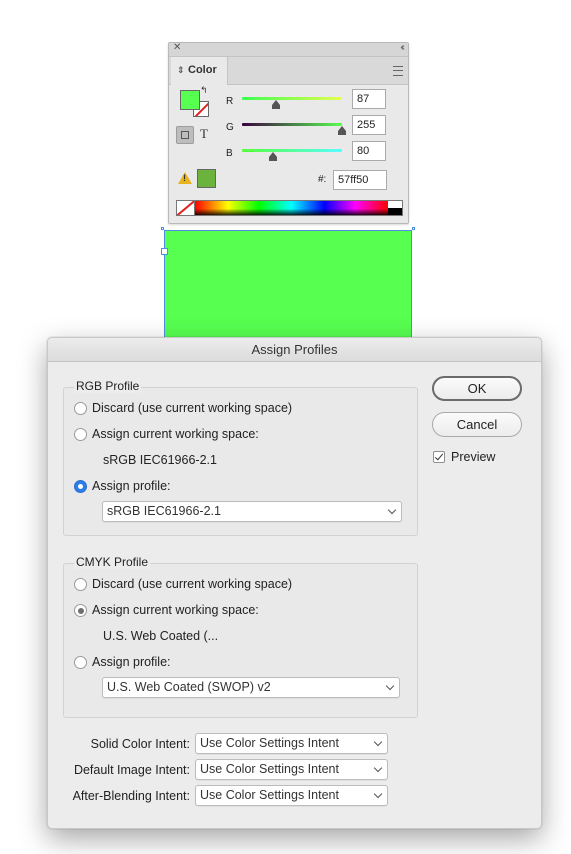 The width and height of the screenshot is (571, 854). What do you see at coordinates (185, 178) in the screenshot?
I see `warning-icon: !` at bounding box center [185, 178].